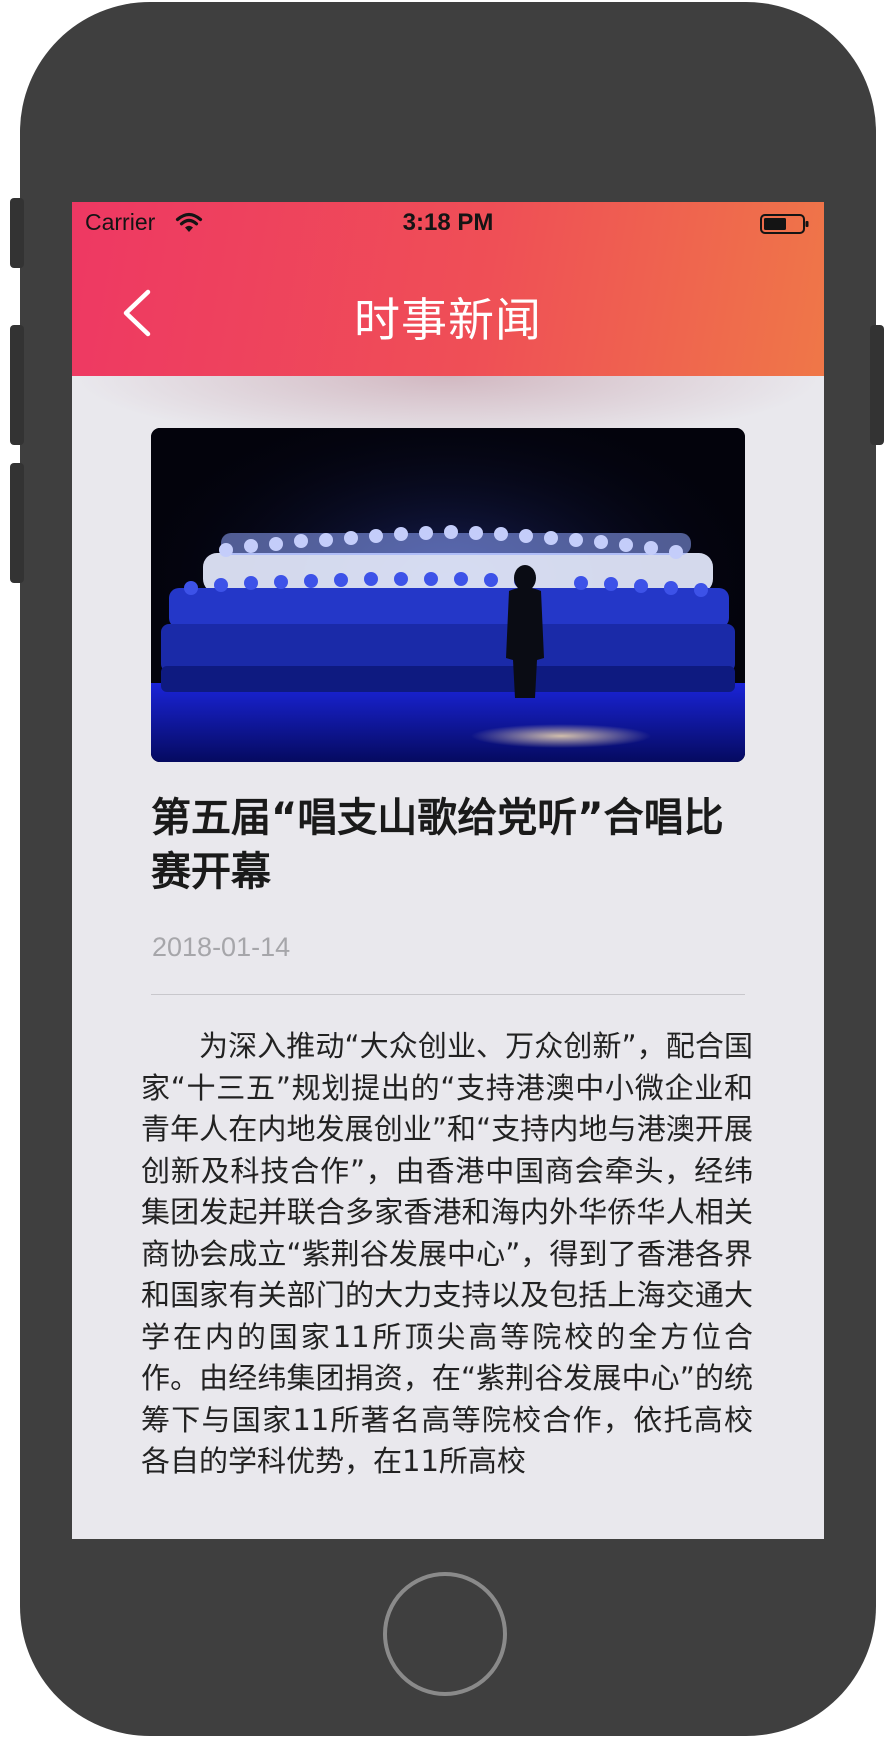  Describe the element at coordinates (437, 845) in the screenshot. I see `article-title: 第五届“唱支山歌给党听”合唱比赛开幕` at that location.